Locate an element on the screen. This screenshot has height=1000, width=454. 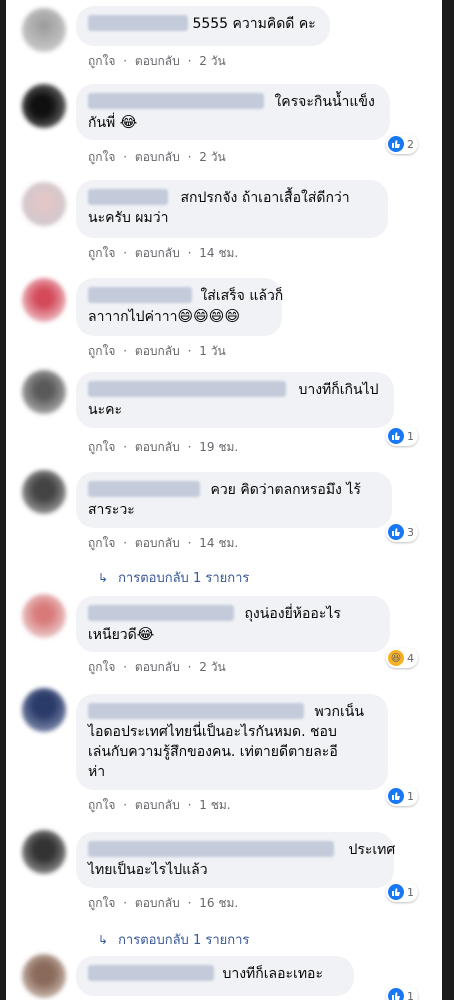
timestamp: 16 ชม. is located at coordinates (218, 903).